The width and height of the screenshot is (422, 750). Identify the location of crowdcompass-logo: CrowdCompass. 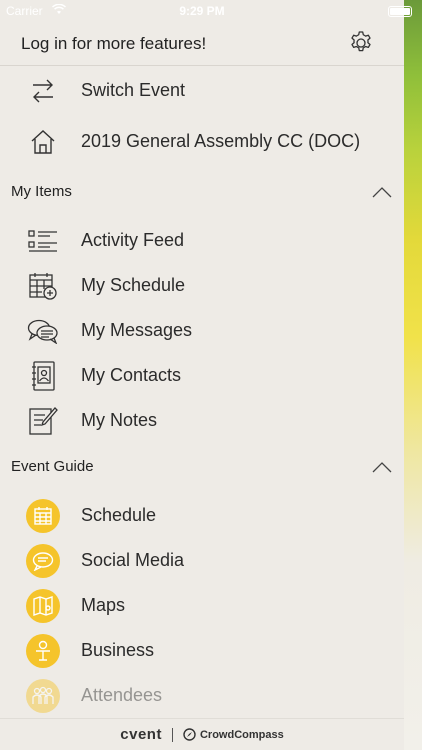
(233, 734).